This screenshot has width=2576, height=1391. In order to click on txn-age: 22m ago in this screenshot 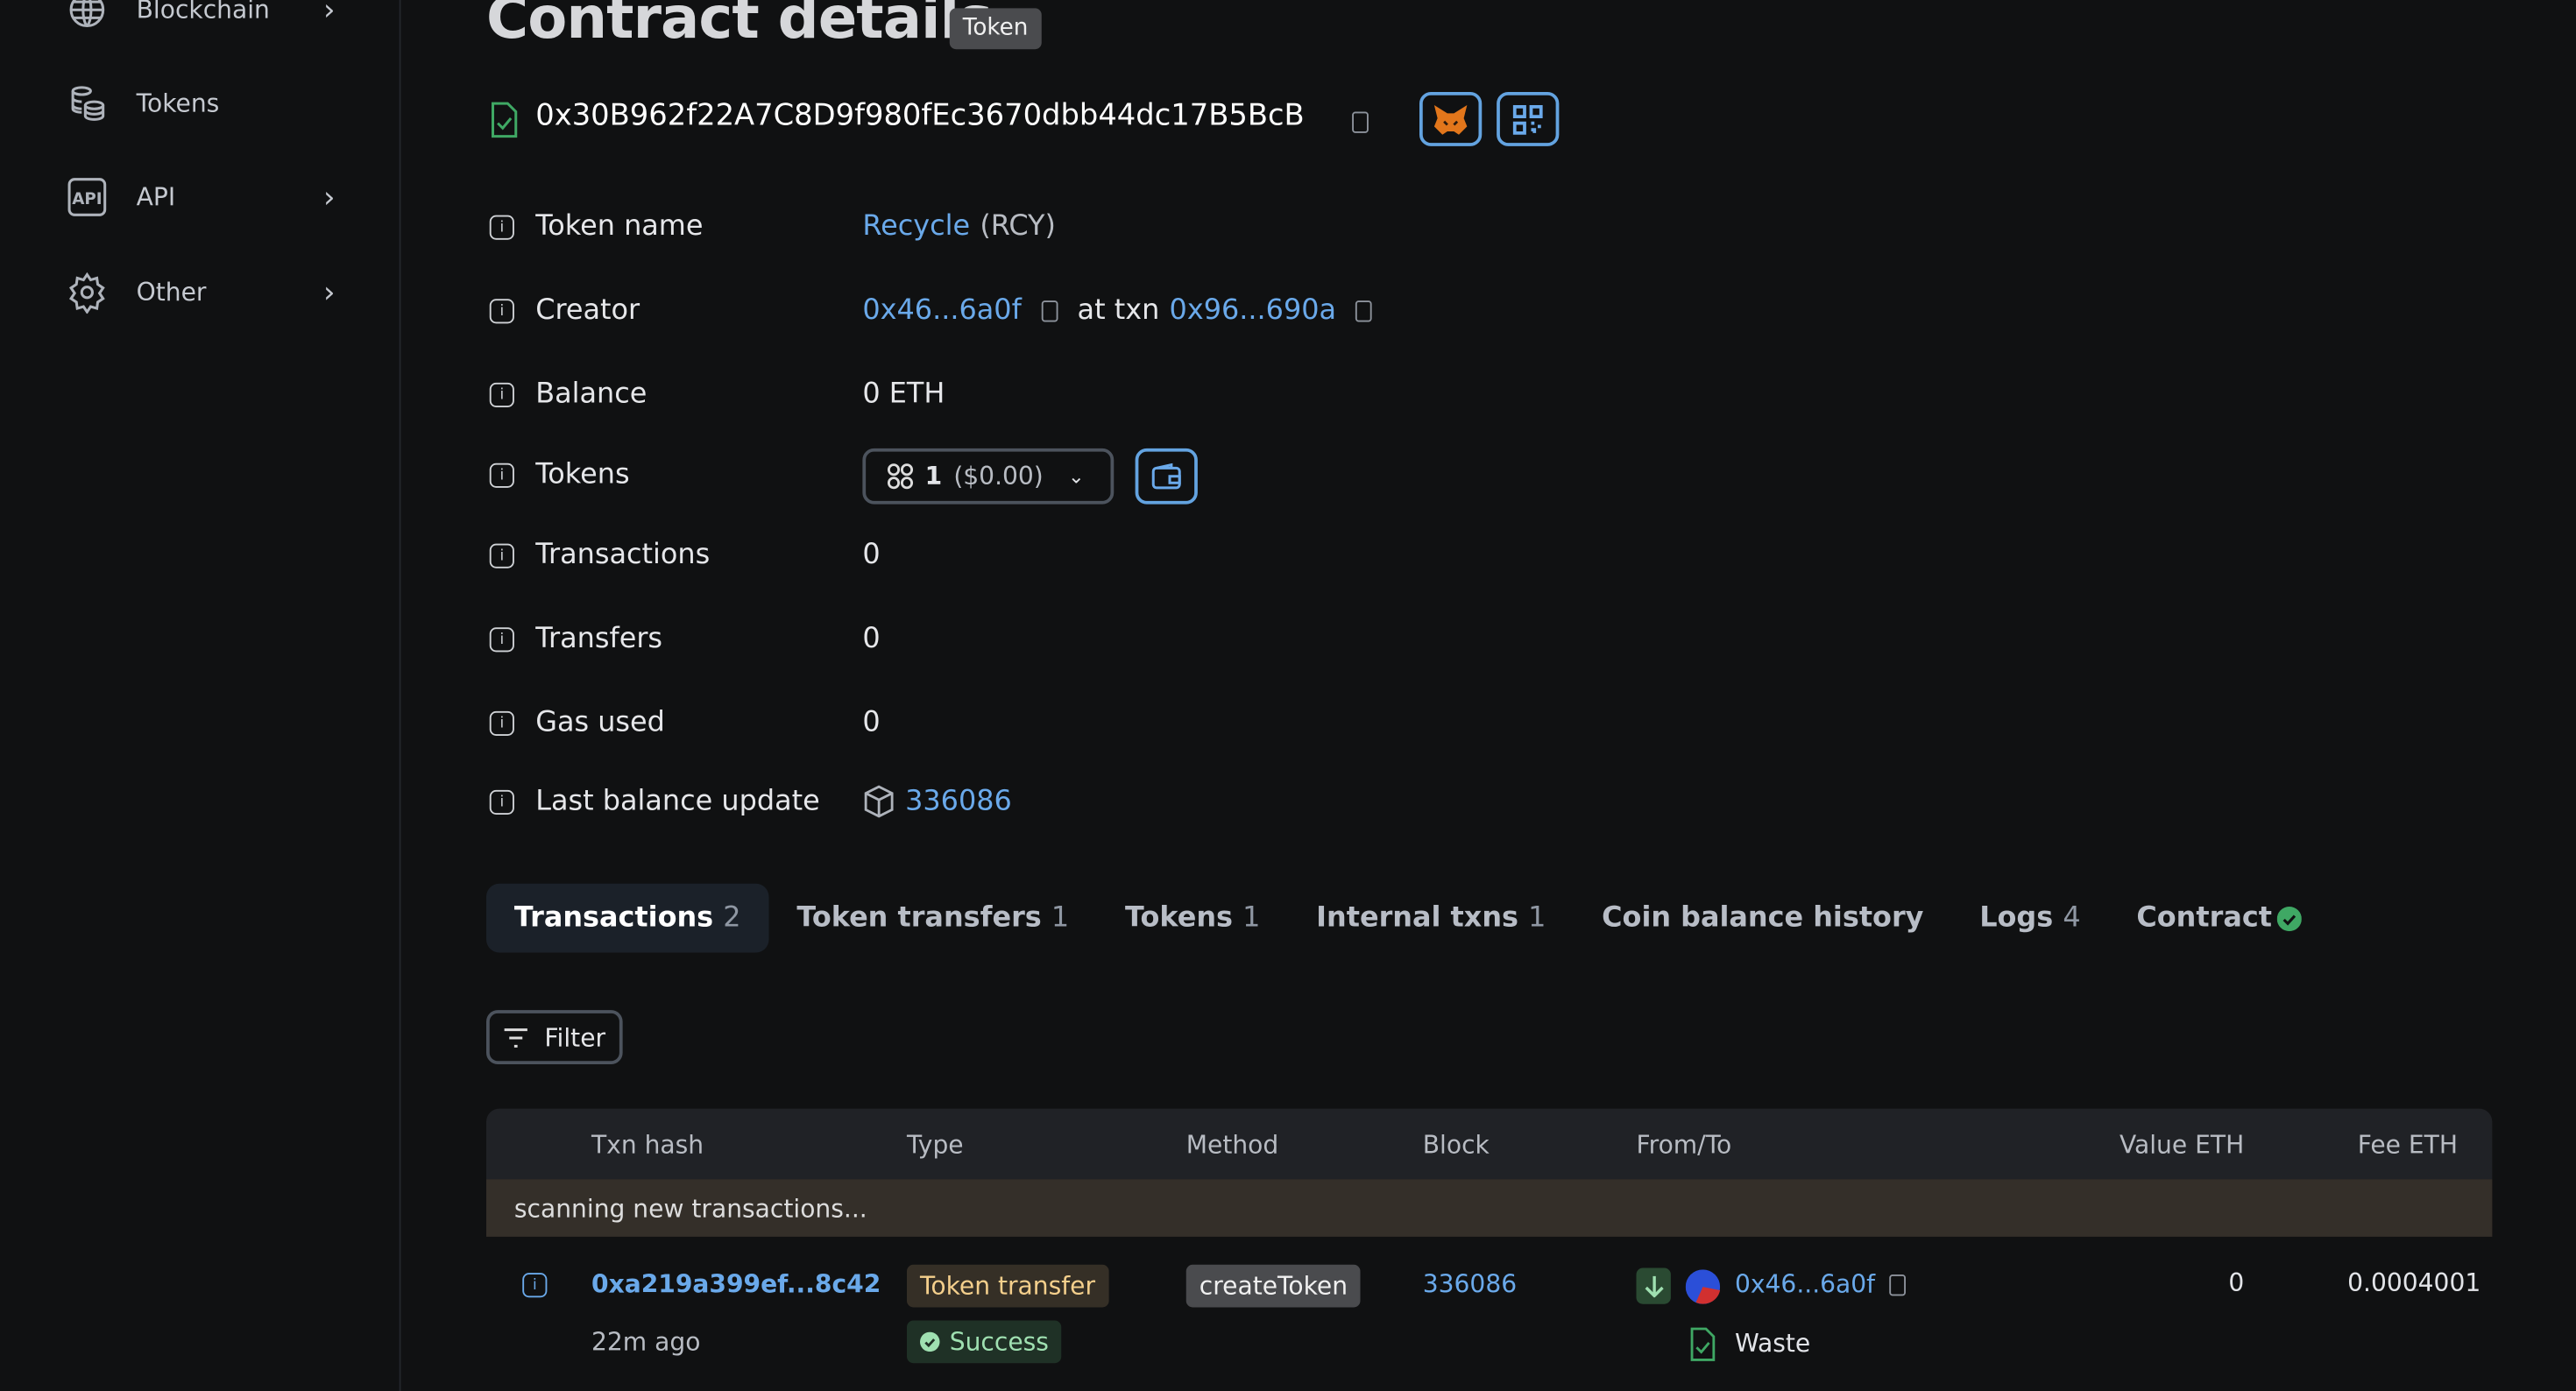, I will do `click(646, 1342)`.